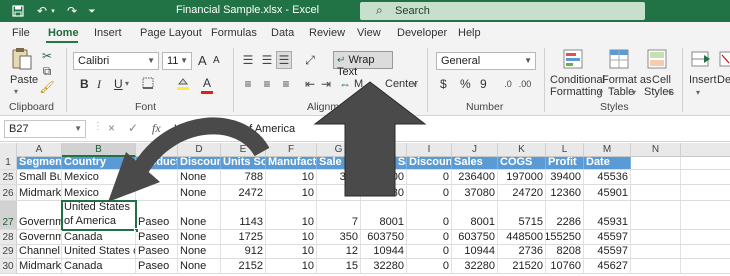 The height and width of the screenshot is (276, 730). What do you see at coordinates (607, 215) in the screenshot?
I see `cell-m27: 45931` at bounding box center [607, 215].